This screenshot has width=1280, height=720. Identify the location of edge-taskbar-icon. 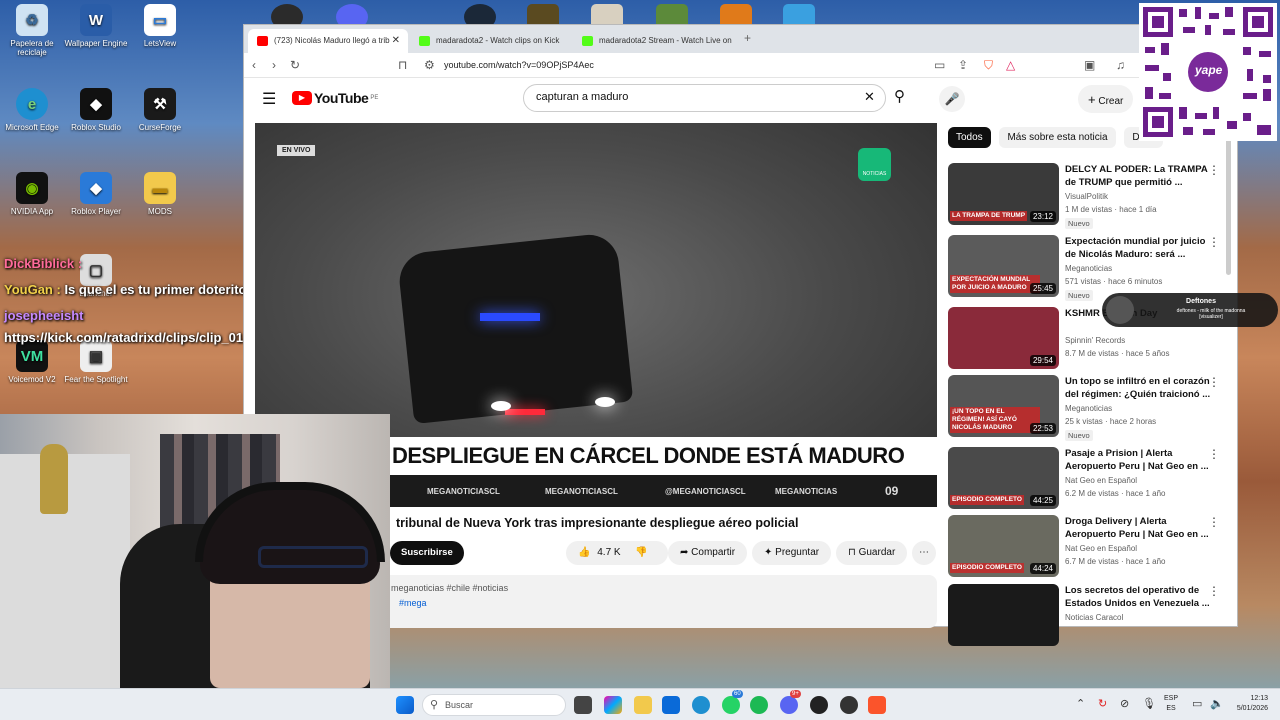
(701, 705).